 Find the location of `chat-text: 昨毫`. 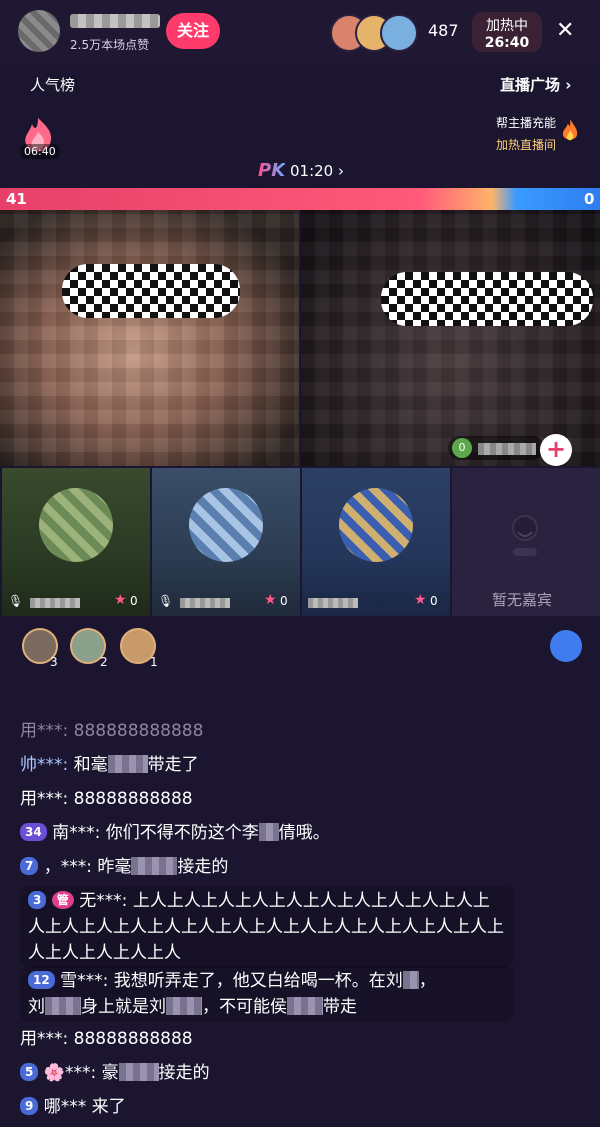

chat-text: 昨毫 is located at coordinates (114, 867).